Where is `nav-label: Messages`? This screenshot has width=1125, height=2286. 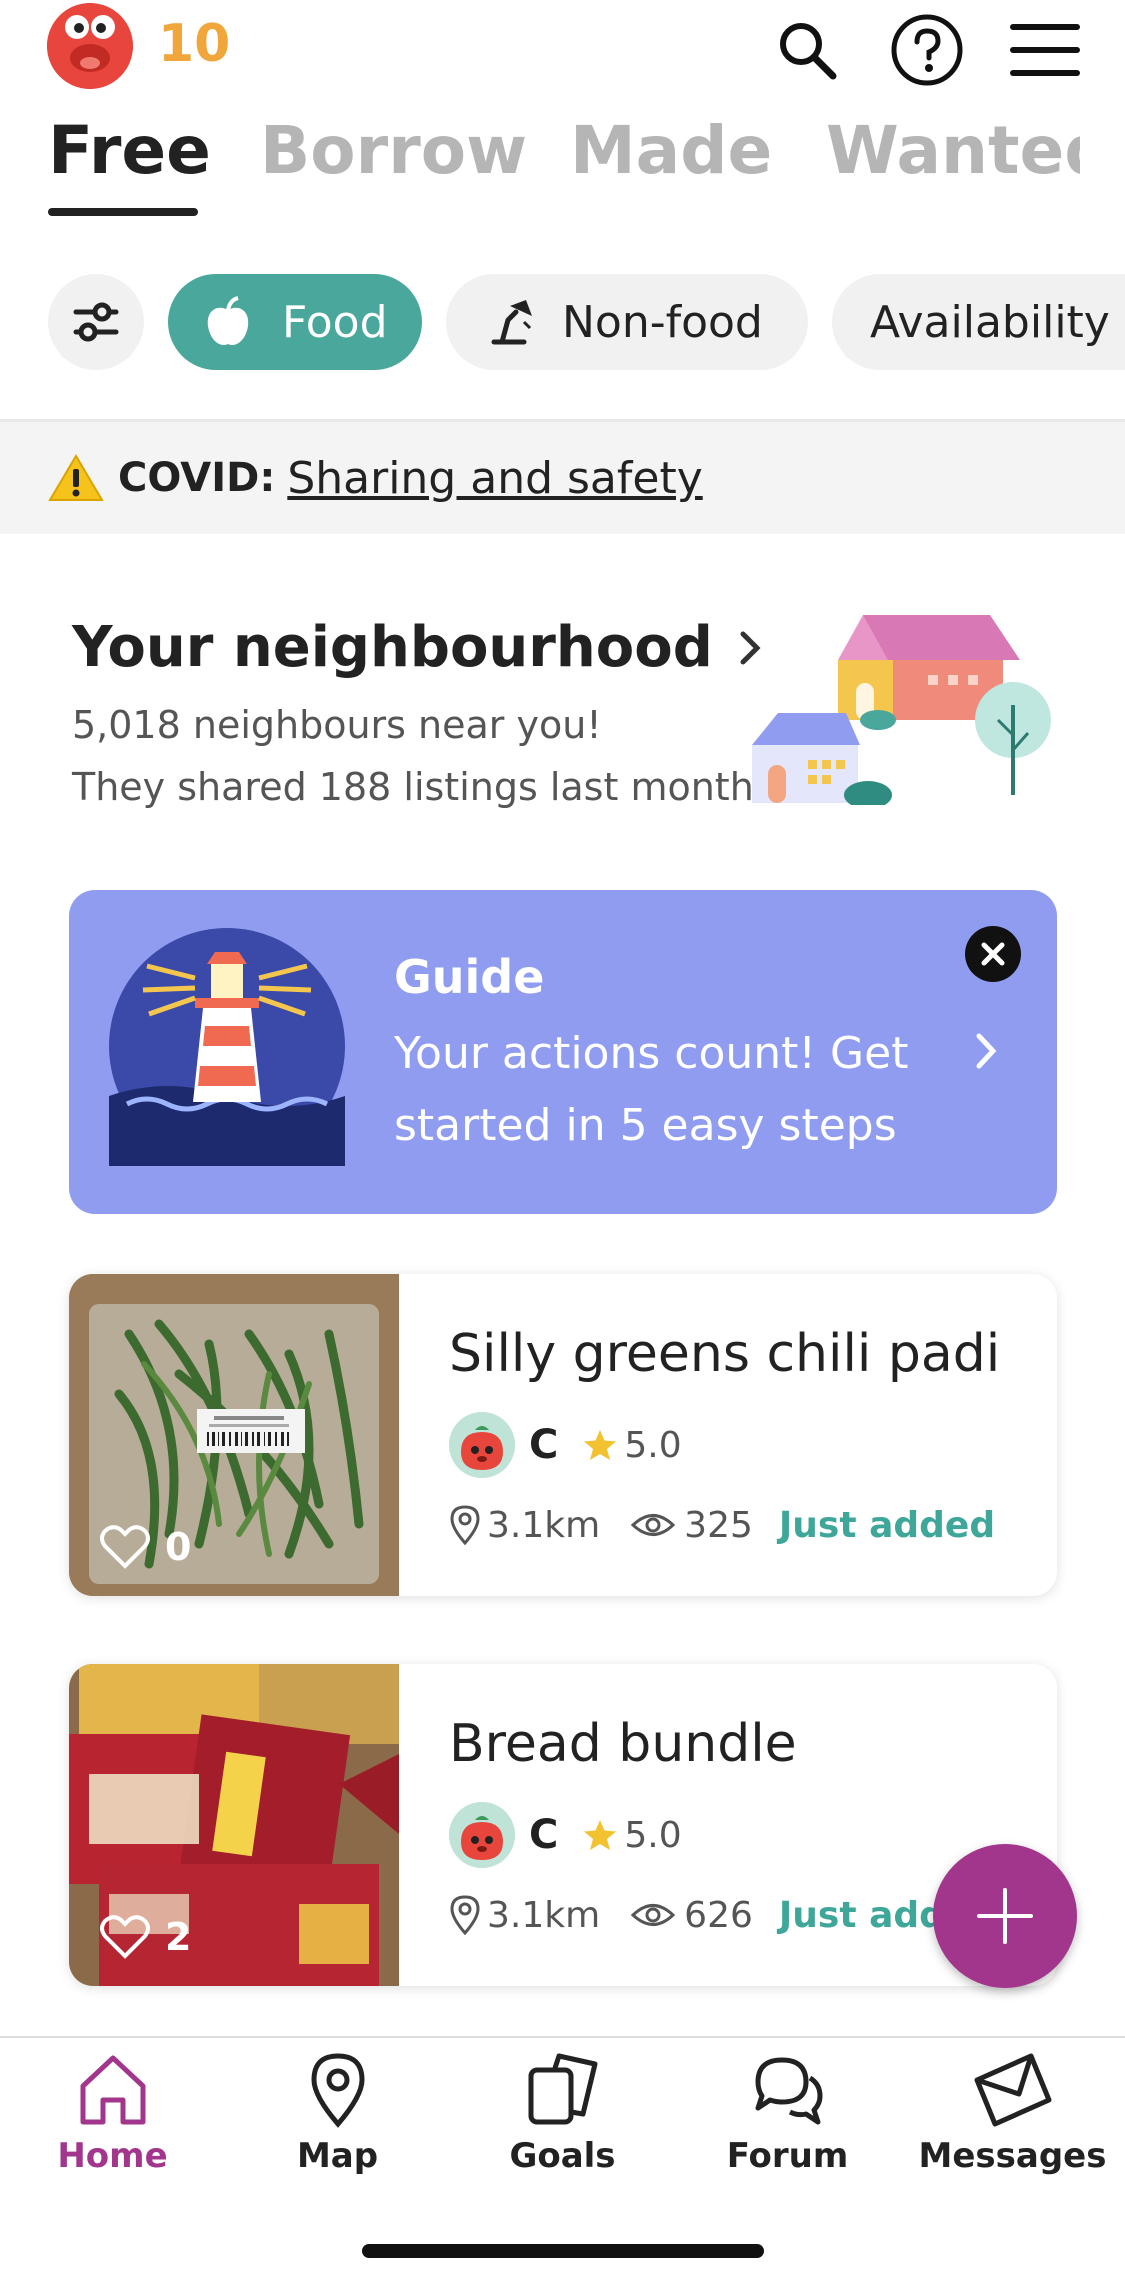
nav-label: Messages is located at coordinates (1012, 2156).